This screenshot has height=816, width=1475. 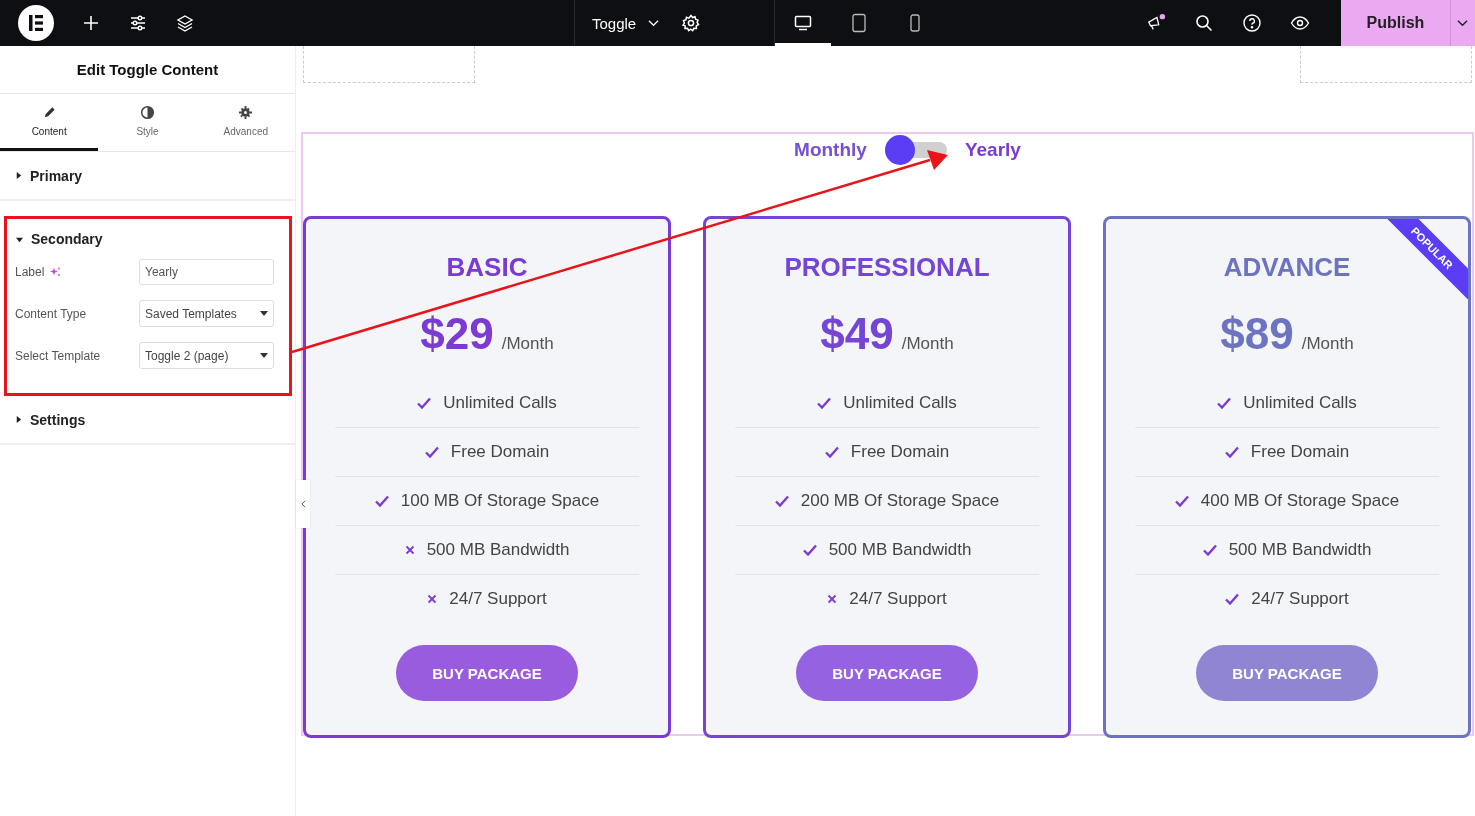 What do you see at coordinates (147, 112) in the screenshot?
I see `contrast-icon` at bounding box center [147, 112].